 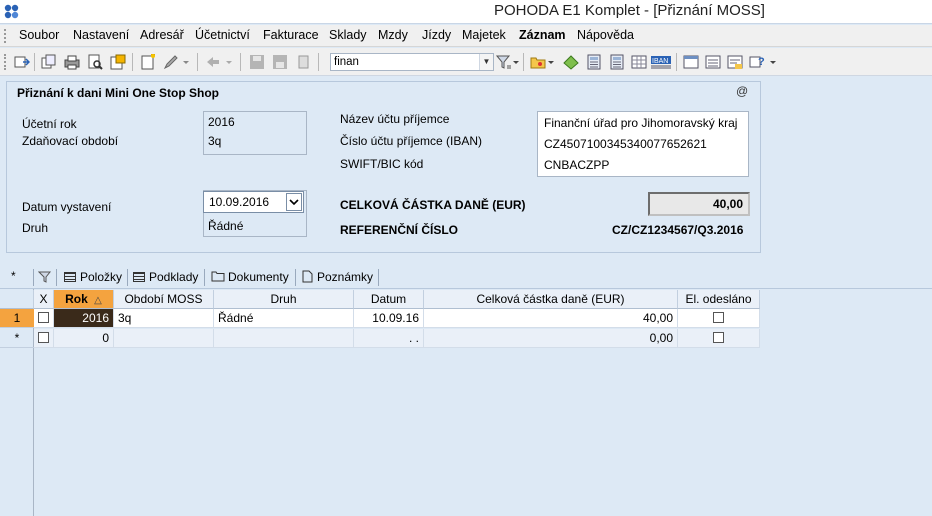 What do you see at coordinates (164, 299) in the screenshot?
I see `col-header-obdobi: Období MOSS` at bounding box center [164, 299].